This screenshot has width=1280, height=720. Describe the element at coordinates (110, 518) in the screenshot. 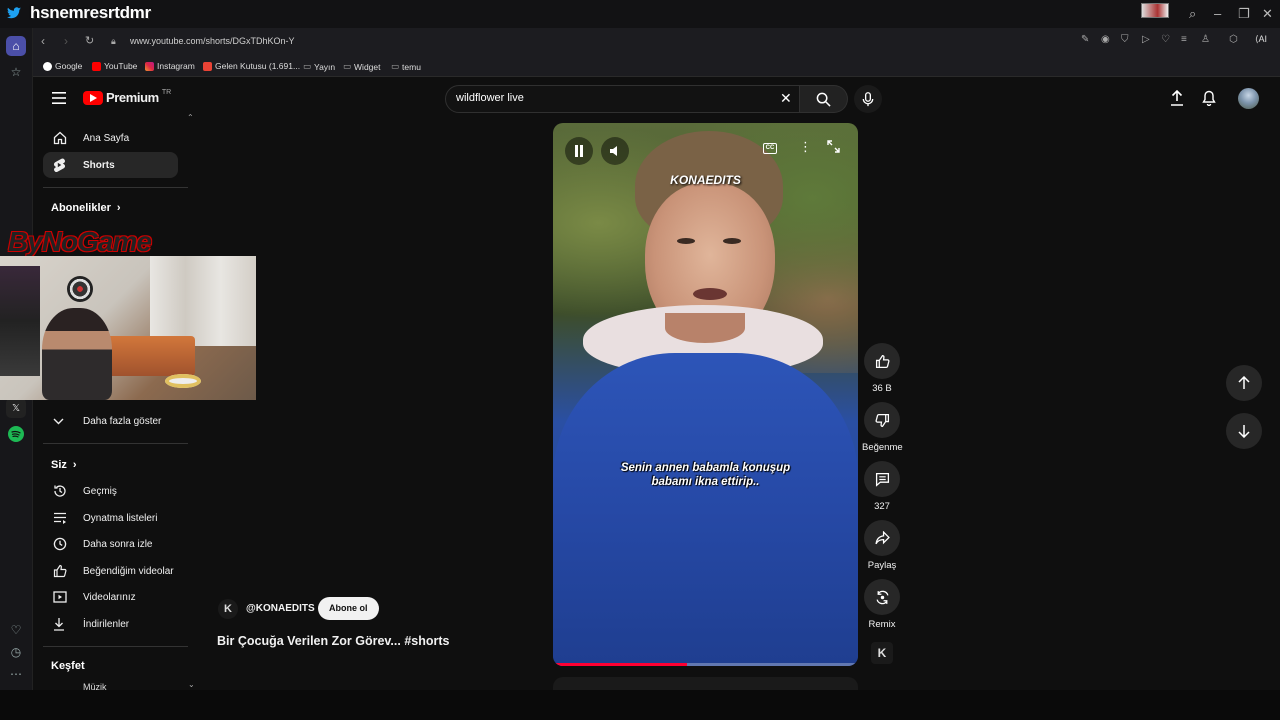

I see `sidebar-item-playlists: Oynatma listeleri` at that location.